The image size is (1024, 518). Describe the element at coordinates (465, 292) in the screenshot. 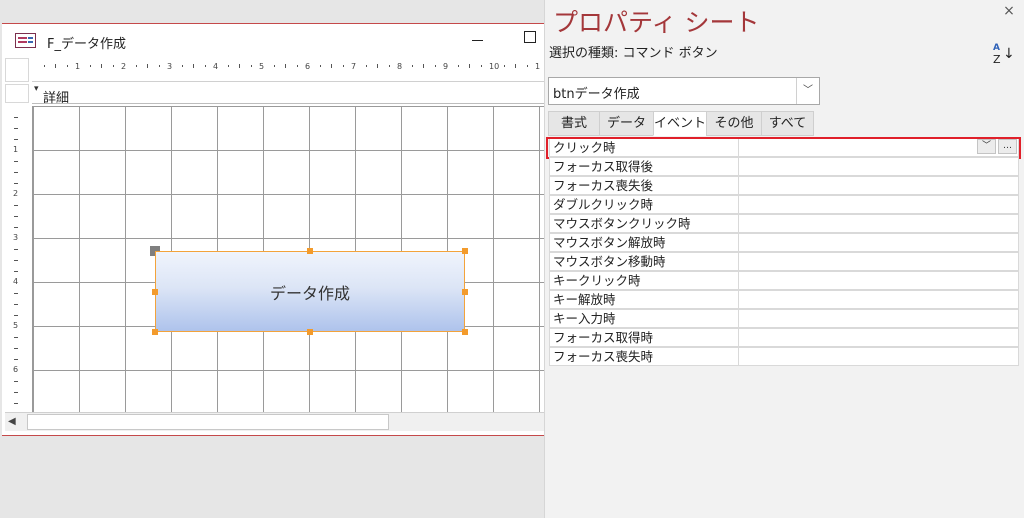

I see `resize-handle-middle-right` at that location.